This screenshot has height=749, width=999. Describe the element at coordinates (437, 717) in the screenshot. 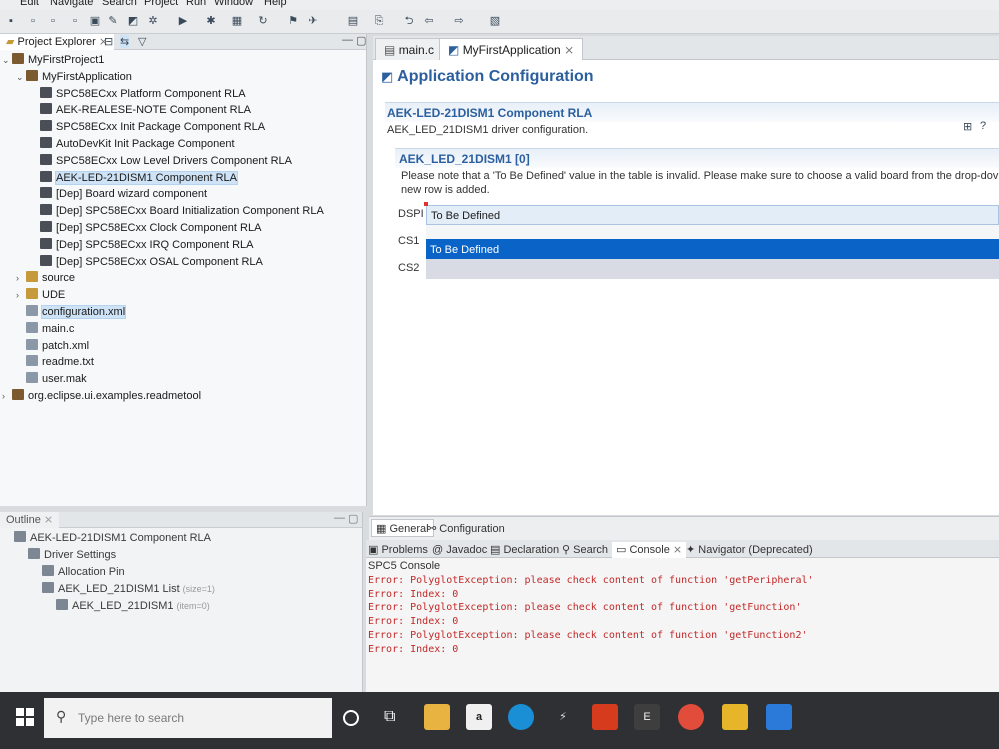

I see `file-explorer-icon` at that location.